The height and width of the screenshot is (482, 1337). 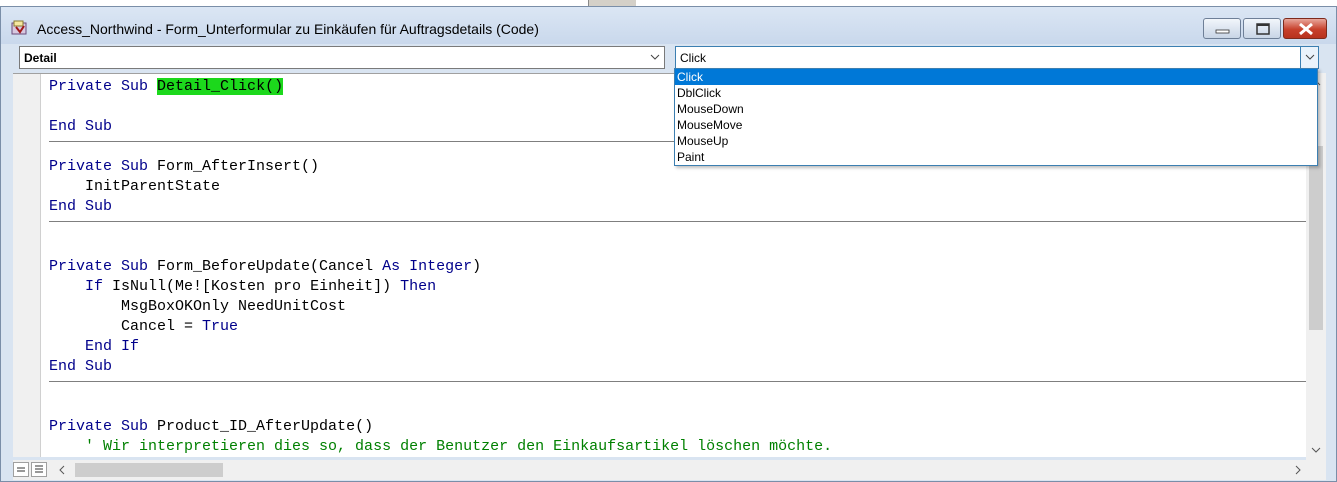 What do you see at coordinates (198, 306) in the screenshot?
I see `code-line: MsgBoxOKOnly NeedUnitCost` at bounding box center [198, 306].